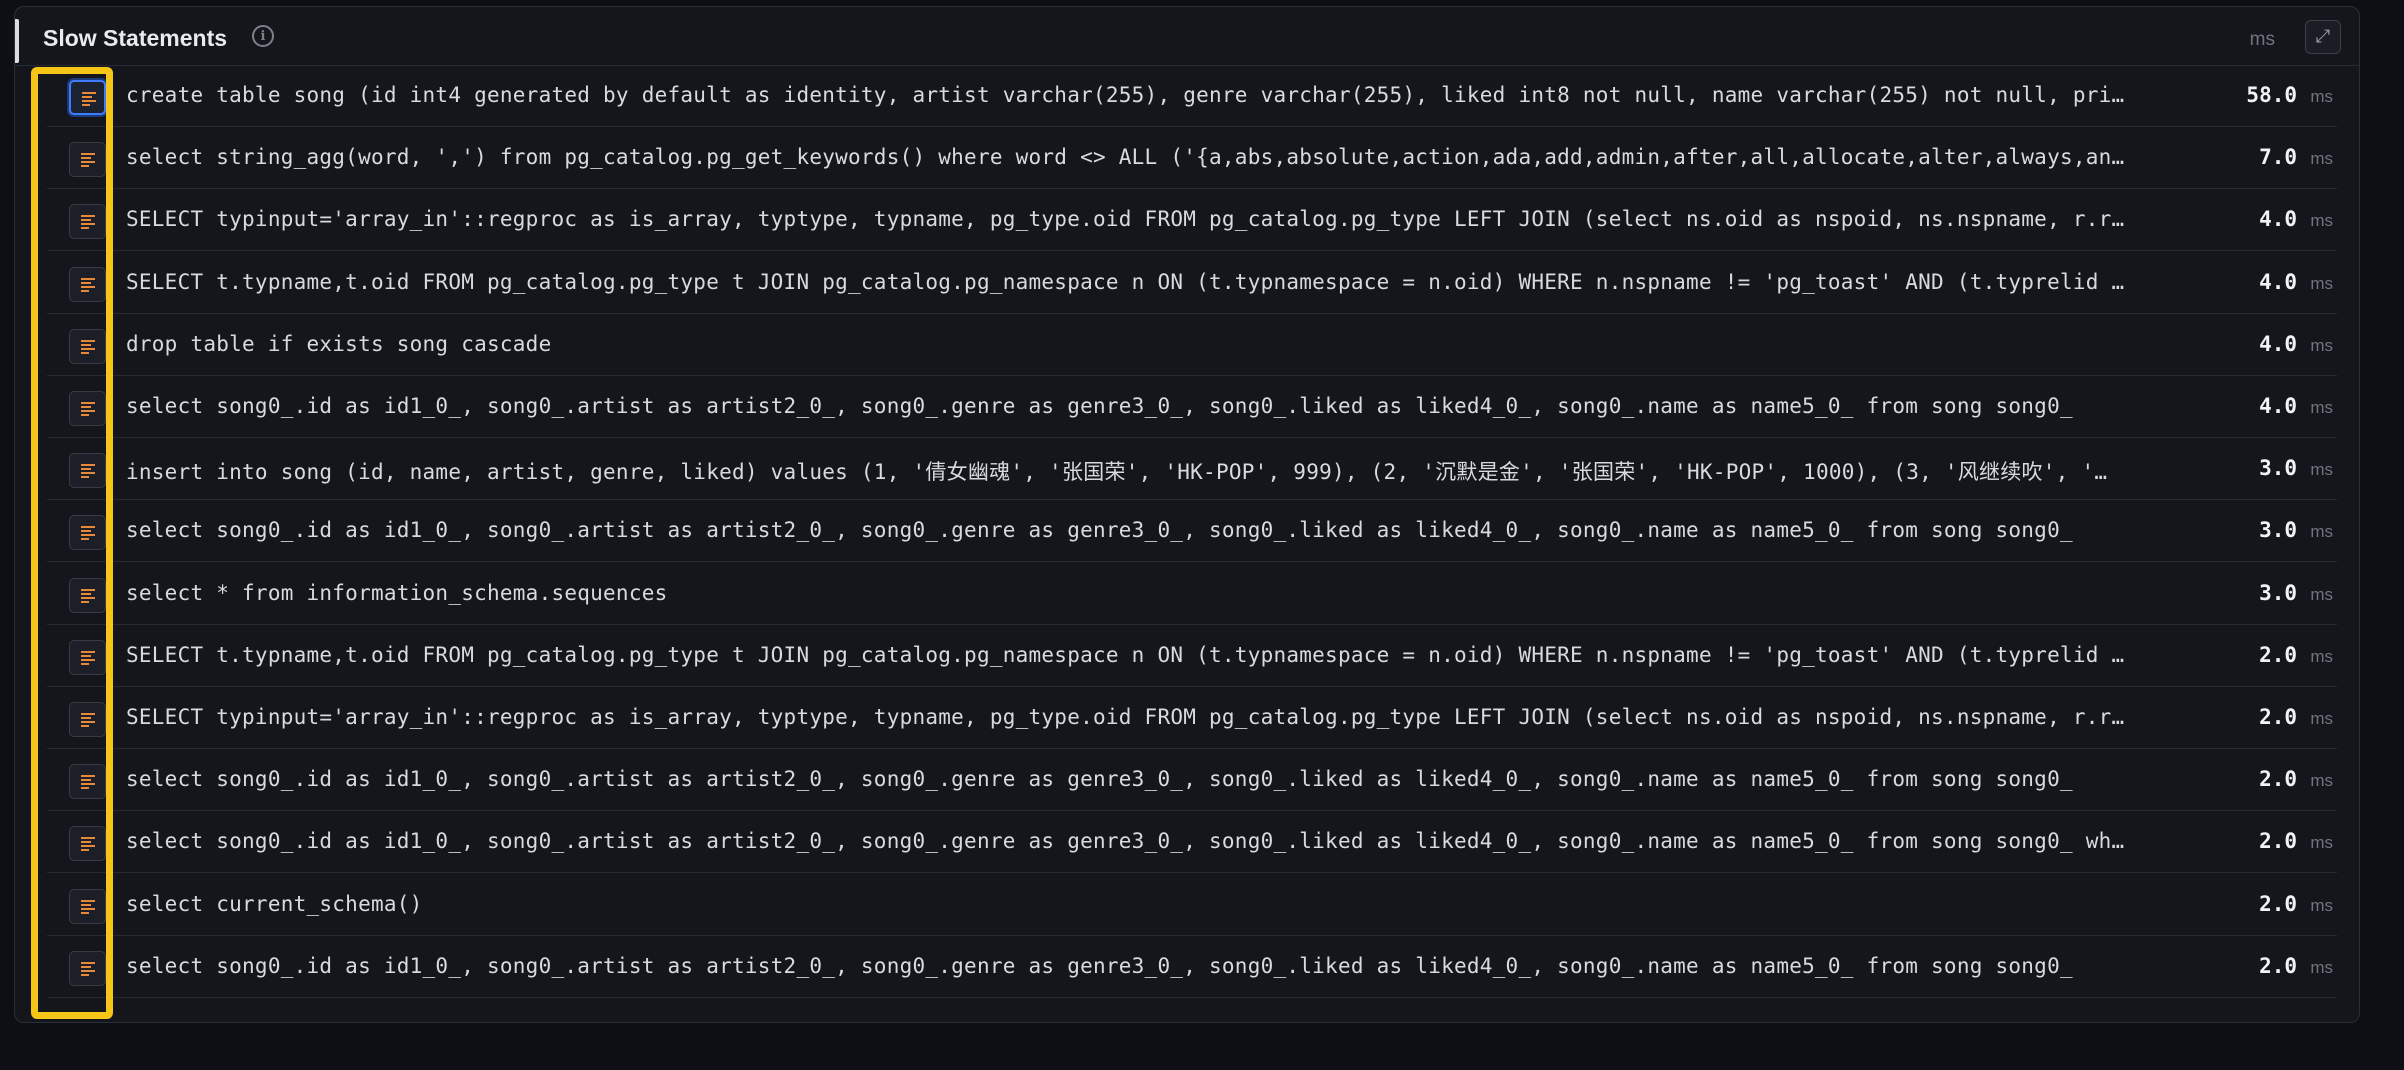 This screenshot has width=2404, height=1070. I want to click on expand-icon: ⤢, so click(2323, 36).